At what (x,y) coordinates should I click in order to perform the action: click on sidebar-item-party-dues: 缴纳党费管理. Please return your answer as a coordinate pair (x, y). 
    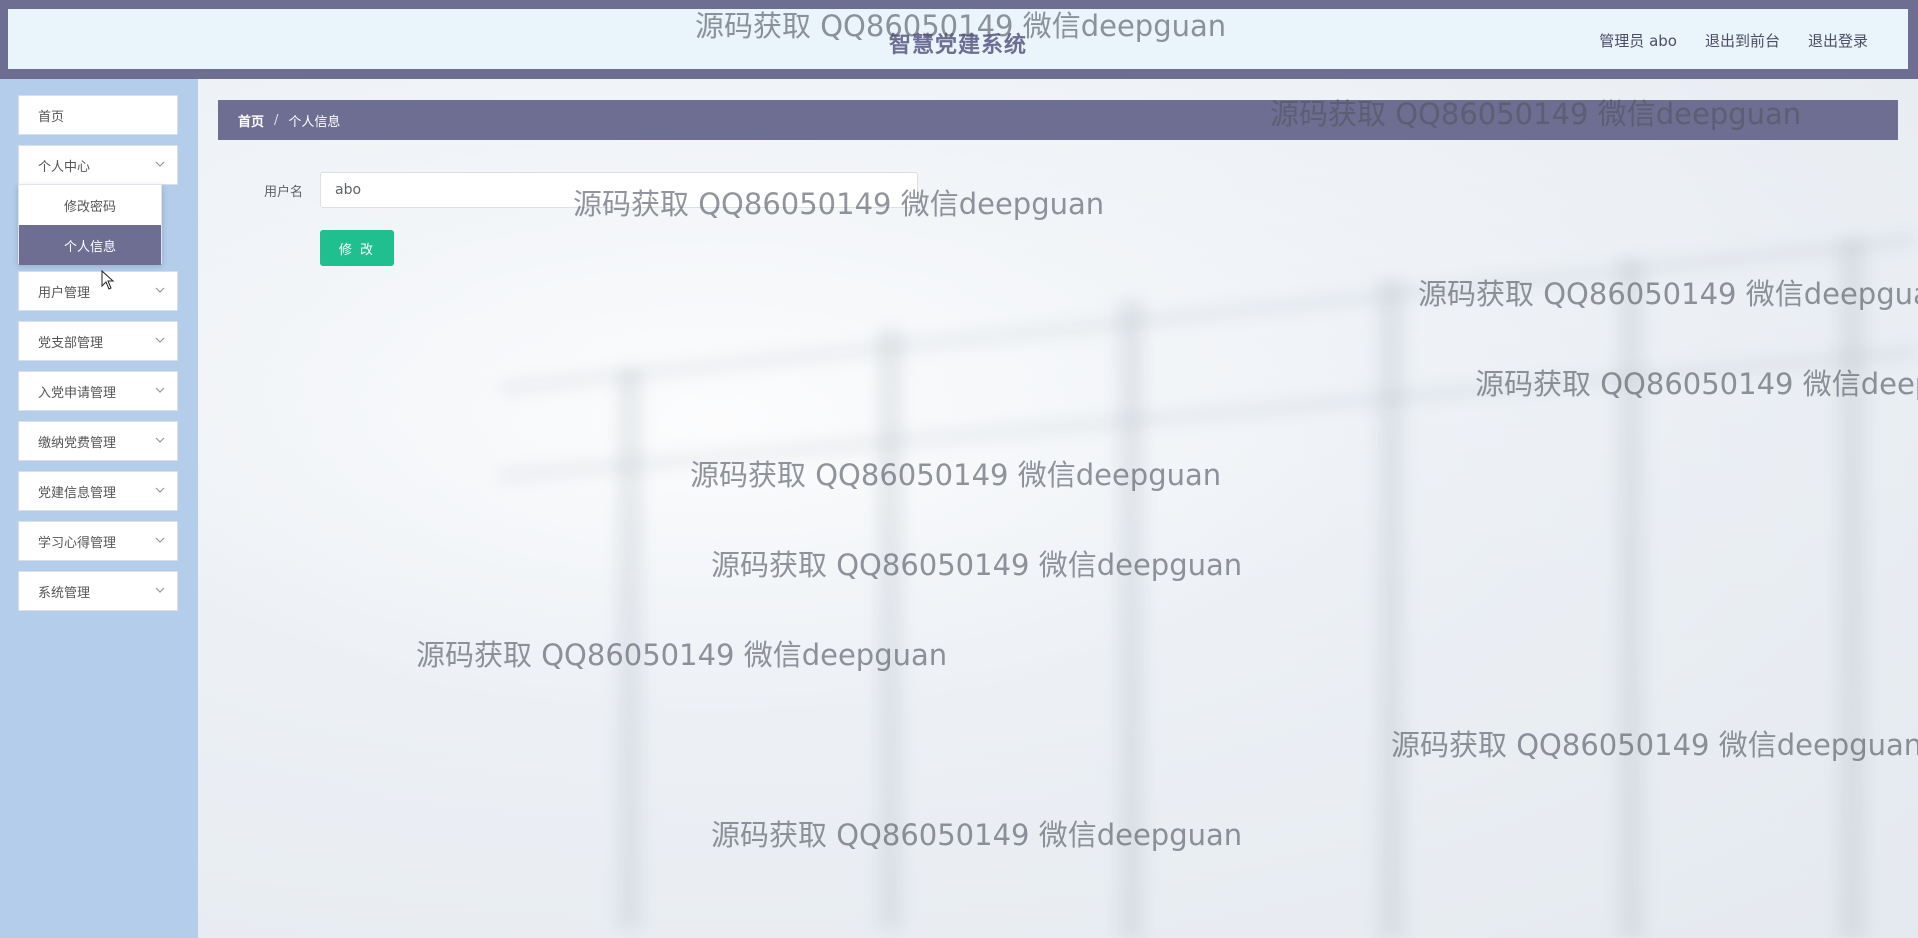
    Looking at the image, I should click on (98, 441).